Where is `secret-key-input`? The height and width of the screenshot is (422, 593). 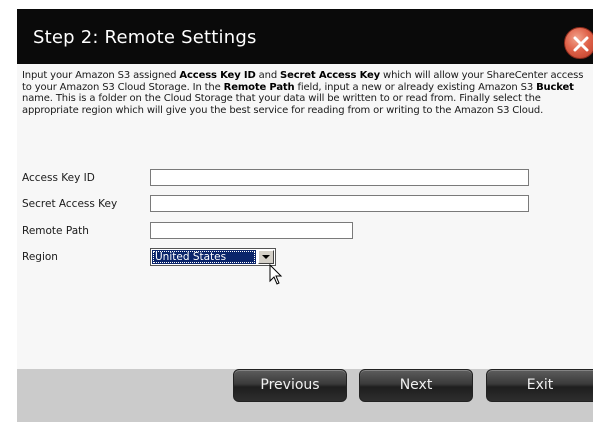
secret-key-input is located at coordinates (339, 203).